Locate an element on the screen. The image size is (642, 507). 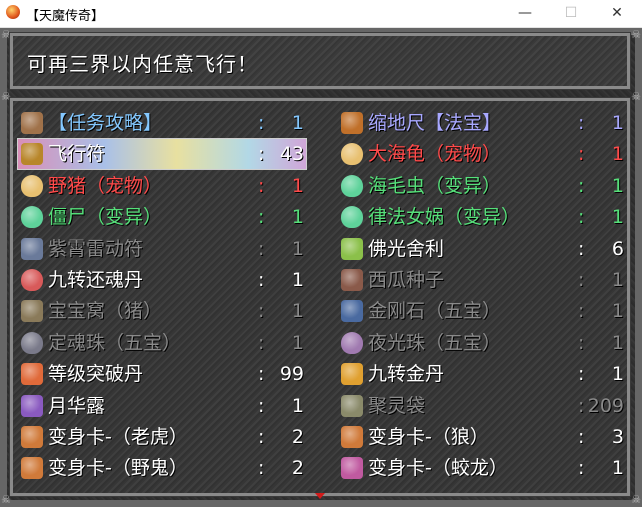
inventory-item: 变身卡-（野鬼）: 2 is located at coordinates (162, 468).